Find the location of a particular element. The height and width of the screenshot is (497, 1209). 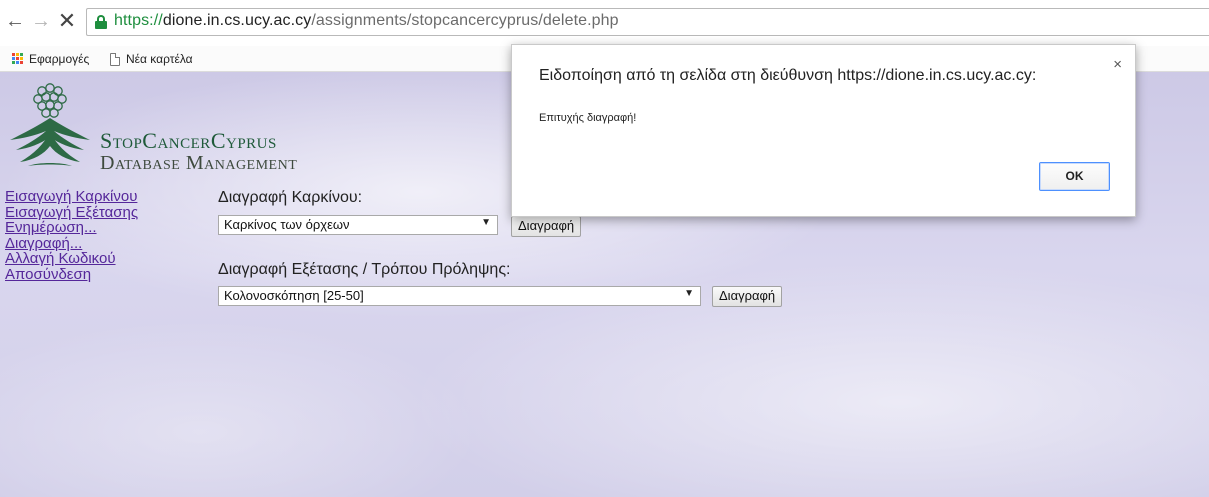

bookmark-apps-label: Εφαρμογές is located at coordinates (59, 59).